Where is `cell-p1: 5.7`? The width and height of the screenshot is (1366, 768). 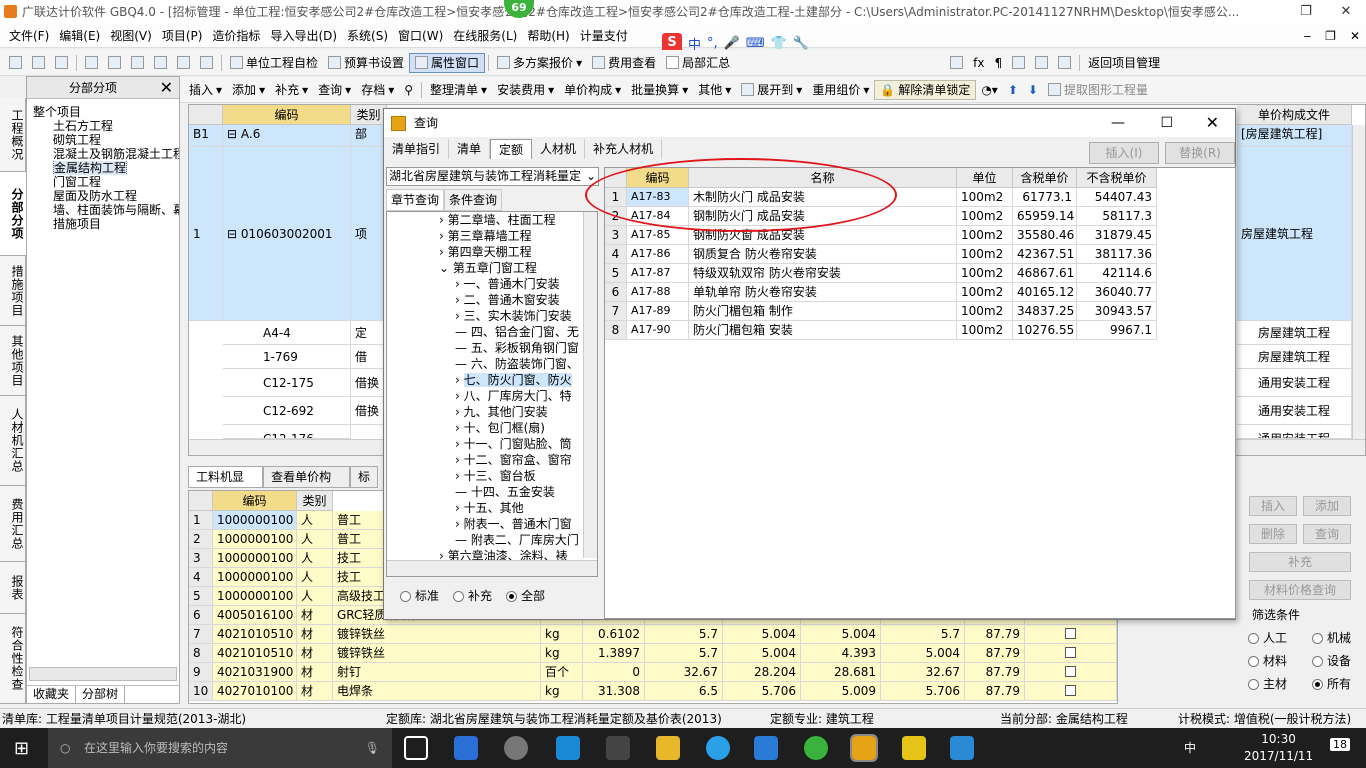 cell-p1: 5.7 is located at coordinates (684, 634).